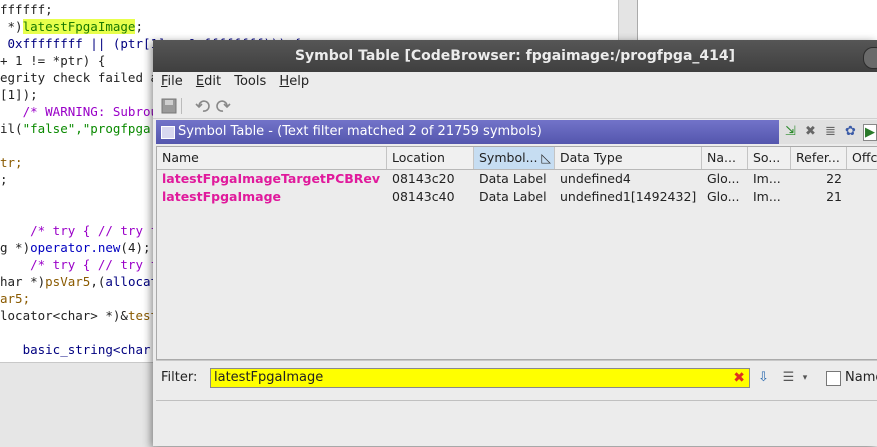 The image size is (877, 447). Describe the element at coordinates (98, 281) in the screenshot. I see `code-token: ,(` at that location.